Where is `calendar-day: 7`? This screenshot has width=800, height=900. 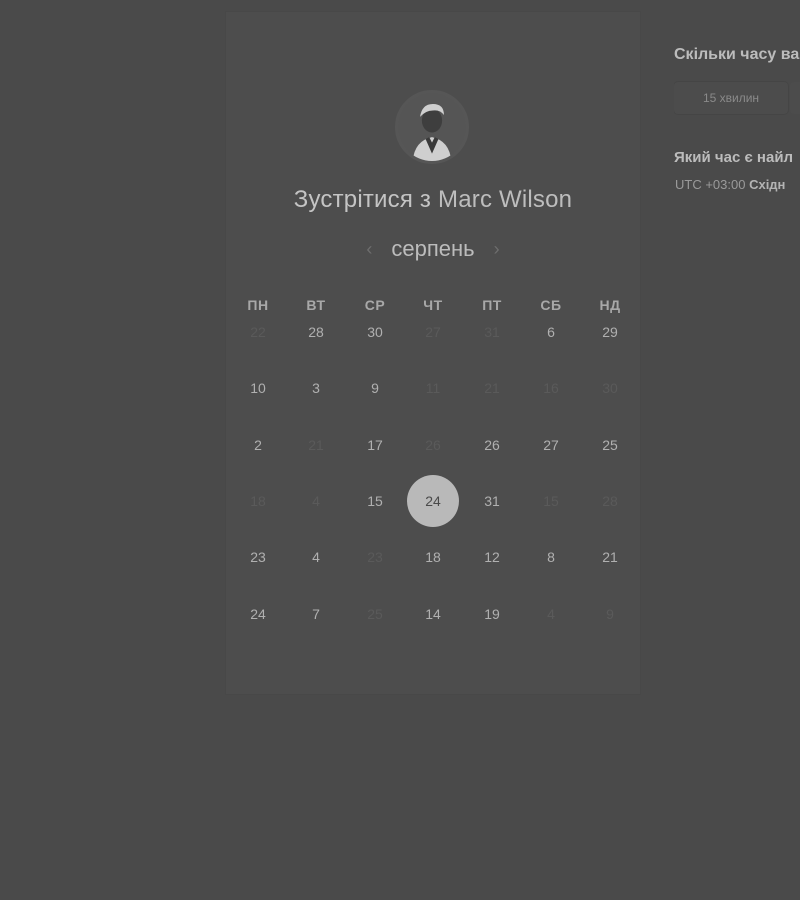 calendar-day: 7 is located at coordinates (316, 614).